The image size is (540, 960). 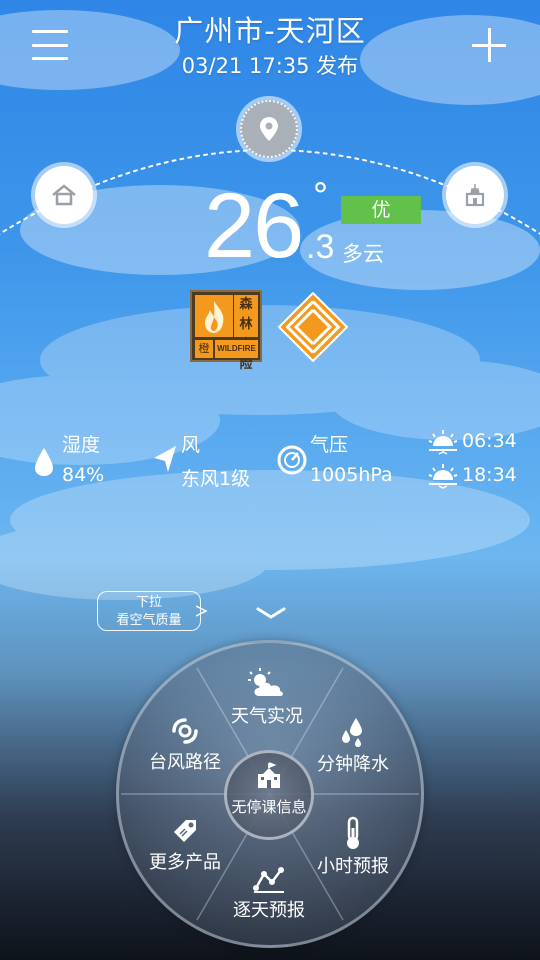 What do you see at coordinates (185, 762) in the screenshot?
I see `wheel-label-typhoon: 台风路径` at bounding box center [185, 762].